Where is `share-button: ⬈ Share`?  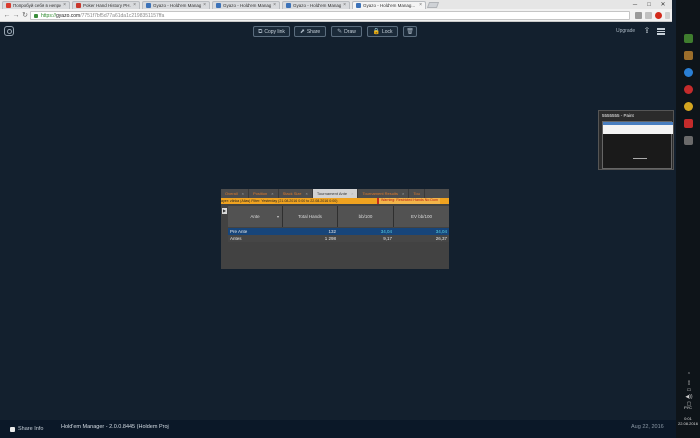
share-button: ⬈ Share is located at coordinates (310, 31).